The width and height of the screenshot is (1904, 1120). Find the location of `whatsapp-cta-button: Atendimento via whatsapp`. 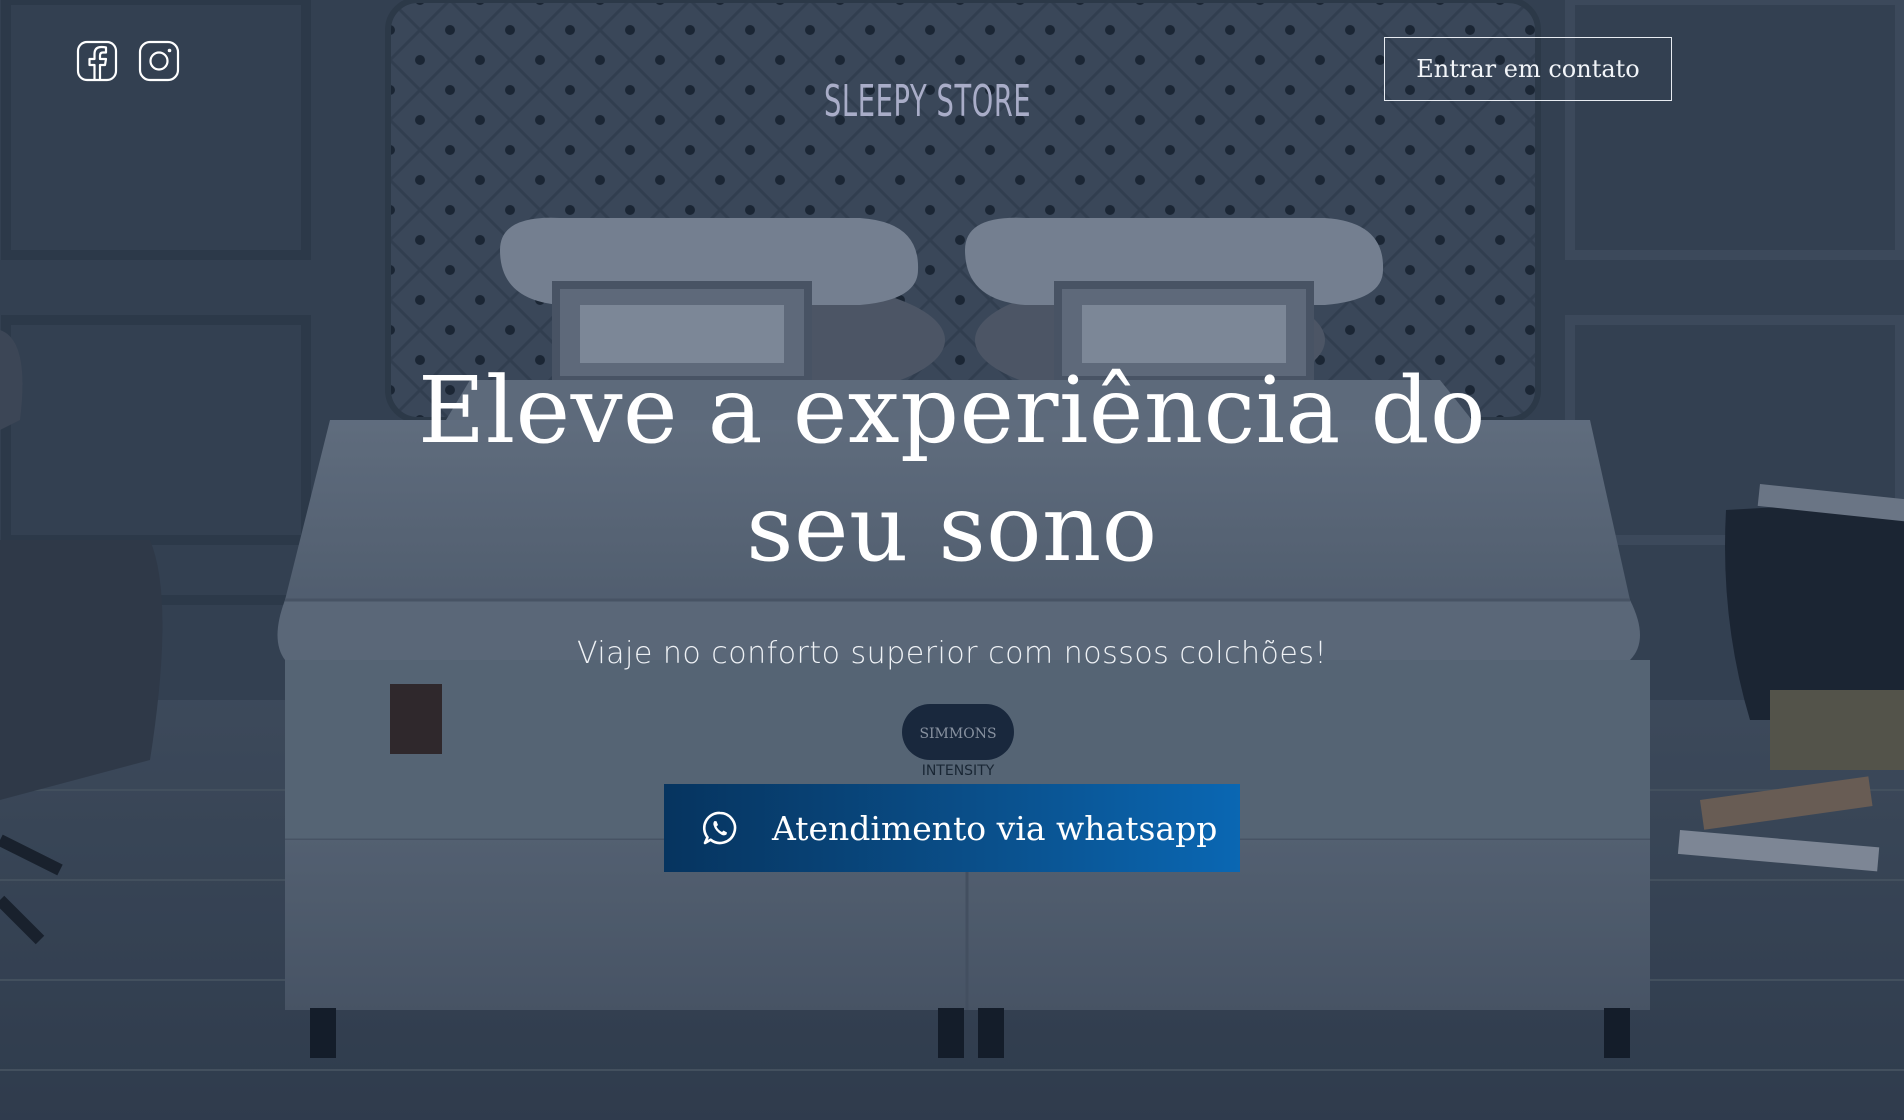

whatsapp-cta-button: Atendimento via whatsapp is located at coordinates (952, 828).